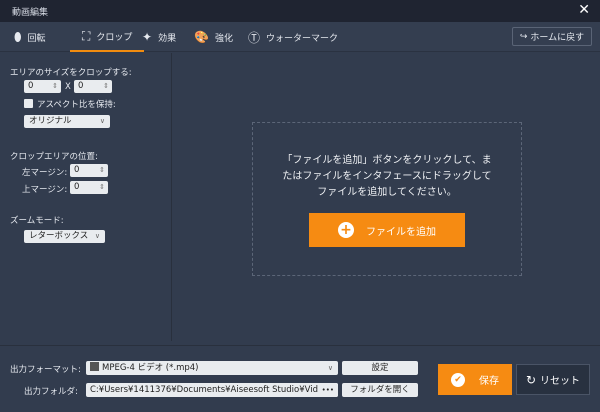 Image resolution: width=600 pixels, height=412 pixels. What do you see at coordinates (387, 160) in the screenshot?
I see `drop-line: 「ファイルを追加」ボタンをクリックして、ま` at bounding box center [387, 160].